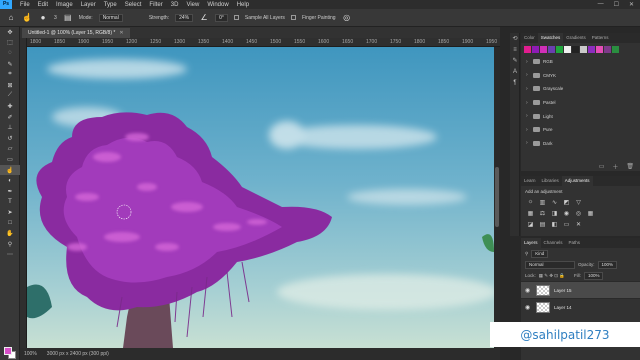 The height and width of the screenshot is (360, 640). I want to click on history-panel-icon: ⟲, so click(515, 38).